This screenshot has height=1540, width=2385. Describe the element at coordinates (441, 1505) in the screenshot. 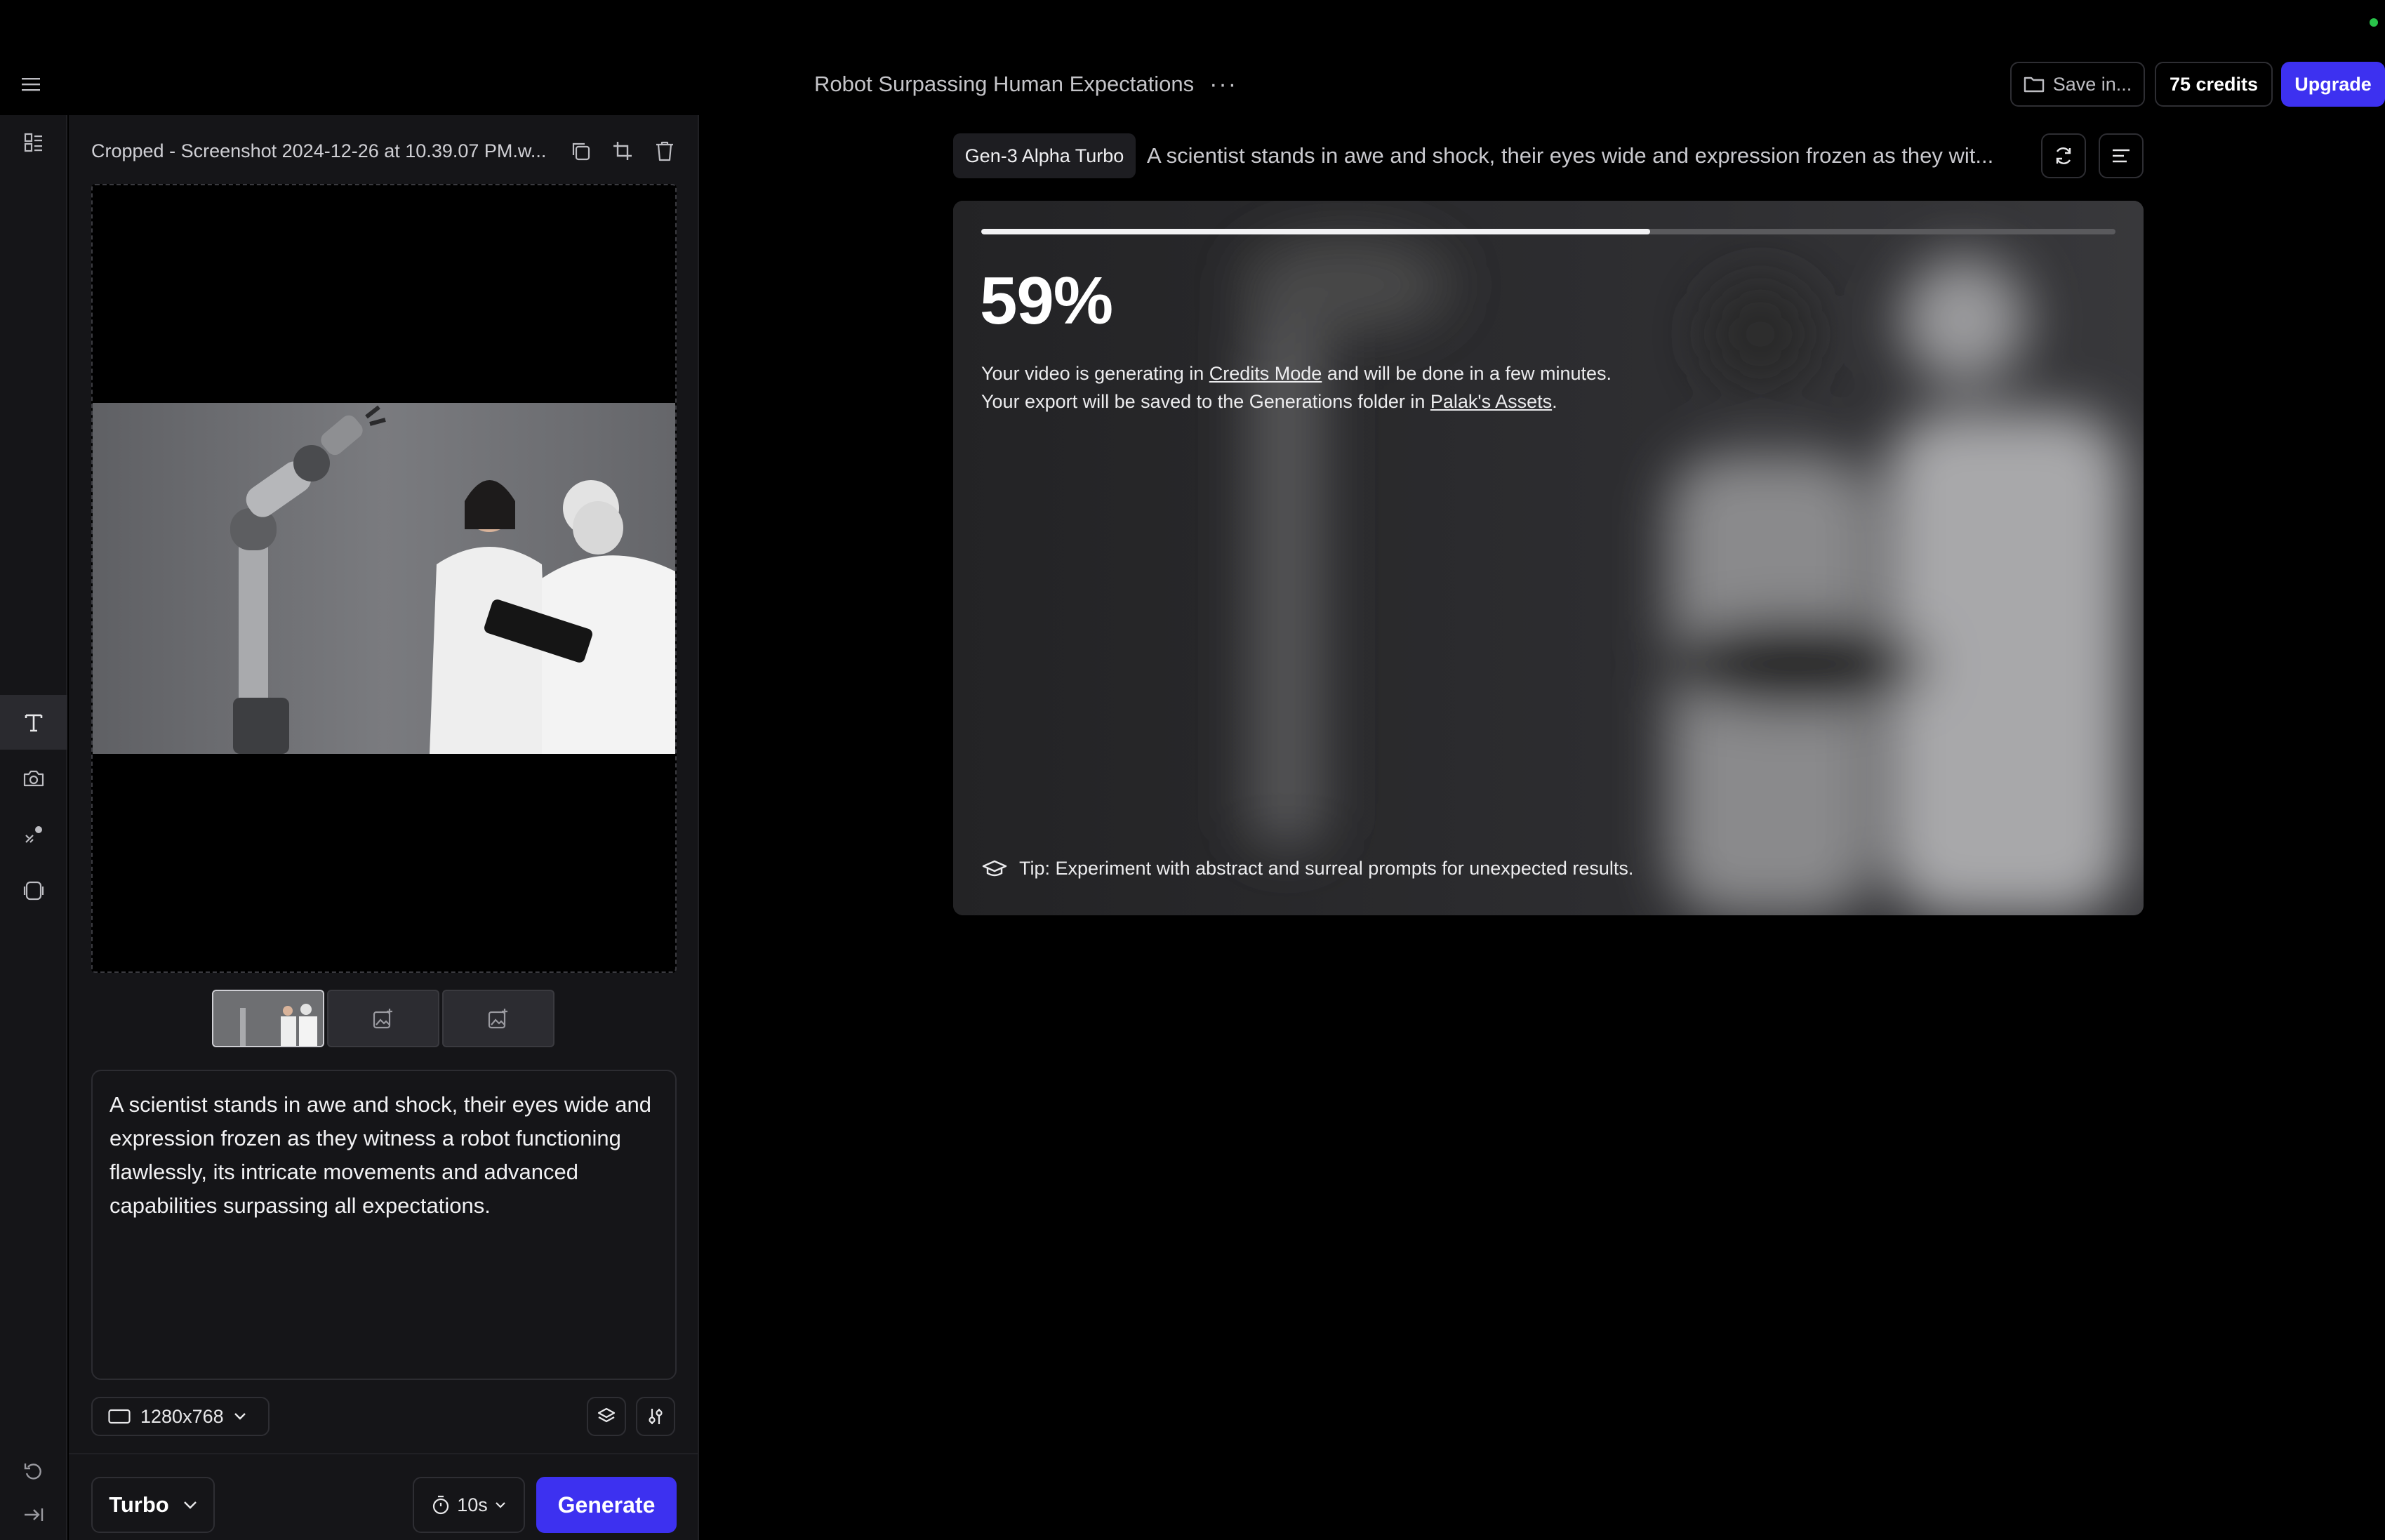

I see `timer-icon` at that location.